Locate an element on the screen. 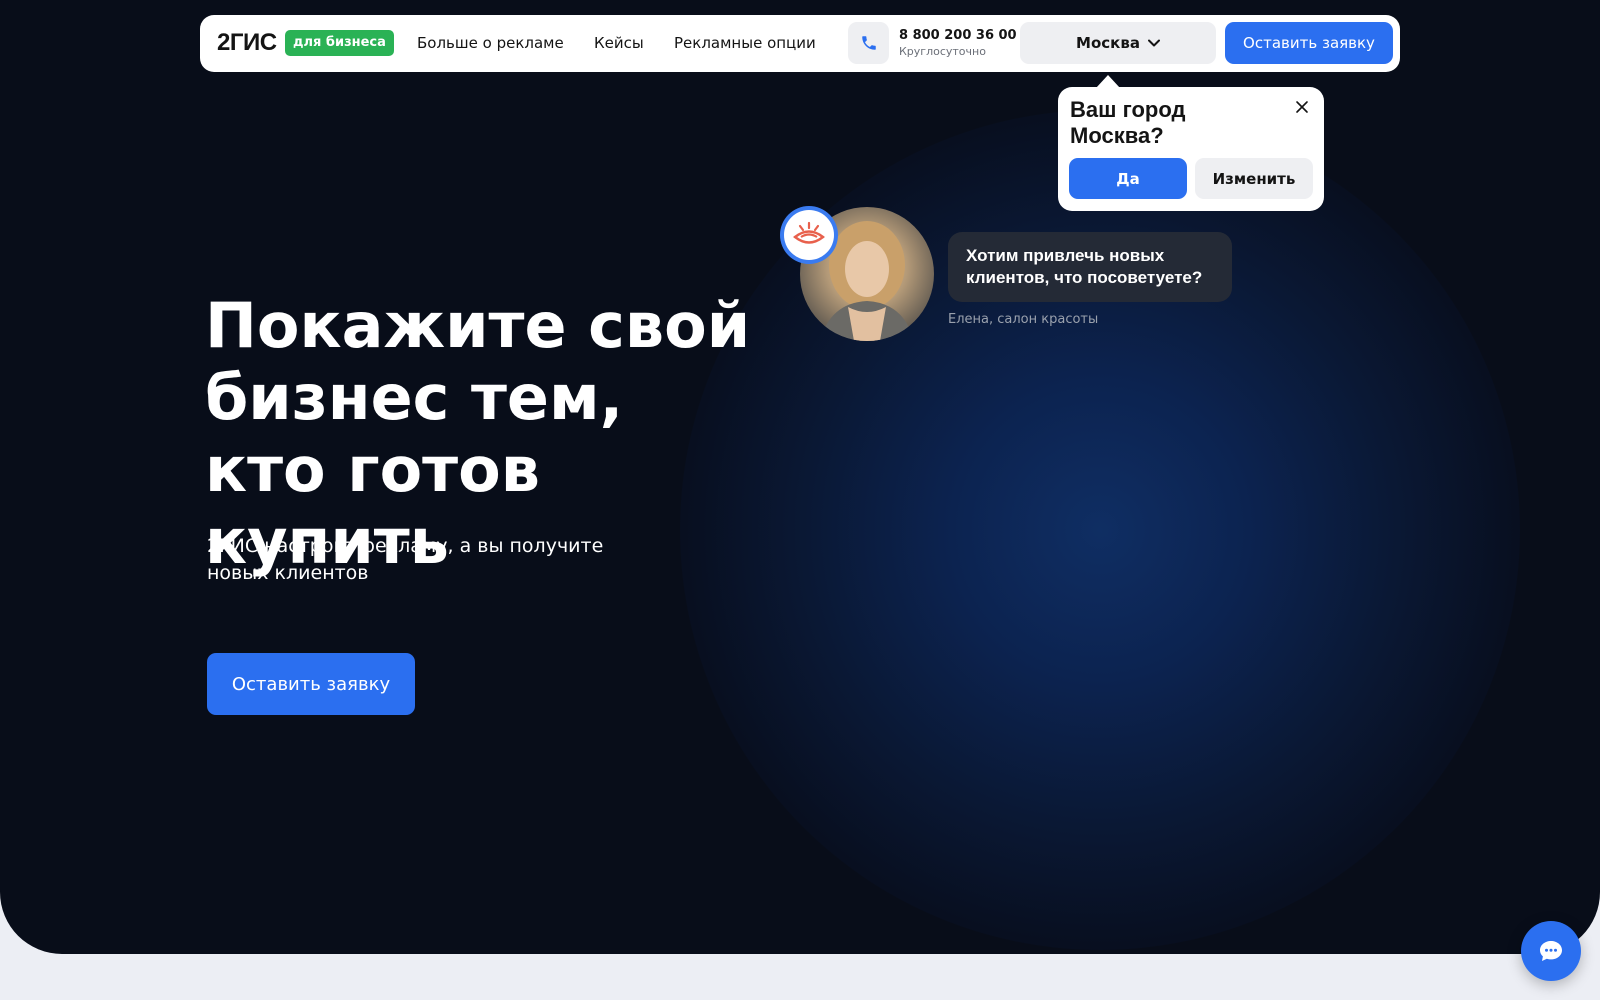  city-confirm-popup: Ваш город Москва? Да Изменить is located at coordinates (1191, 149).